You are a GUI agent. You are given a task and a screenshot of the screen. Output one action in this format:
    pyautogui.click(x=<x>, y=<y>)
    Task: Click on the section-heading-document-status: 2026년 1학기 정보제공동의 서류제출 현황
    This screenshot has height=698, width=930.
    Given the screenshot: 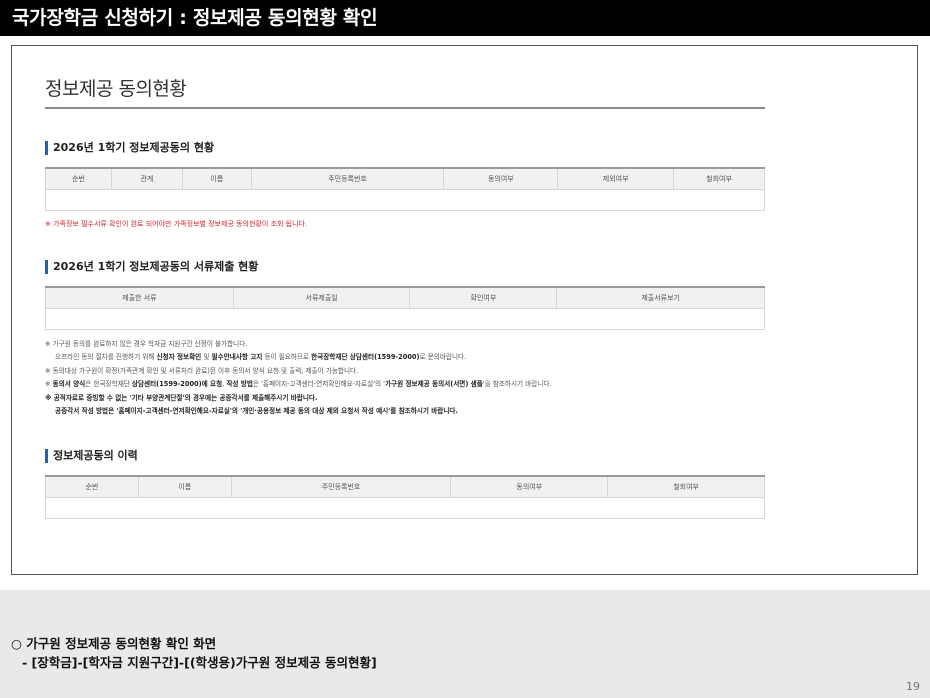 What is the action you would take?
    pyautogui.click(x=151, y=267)
    